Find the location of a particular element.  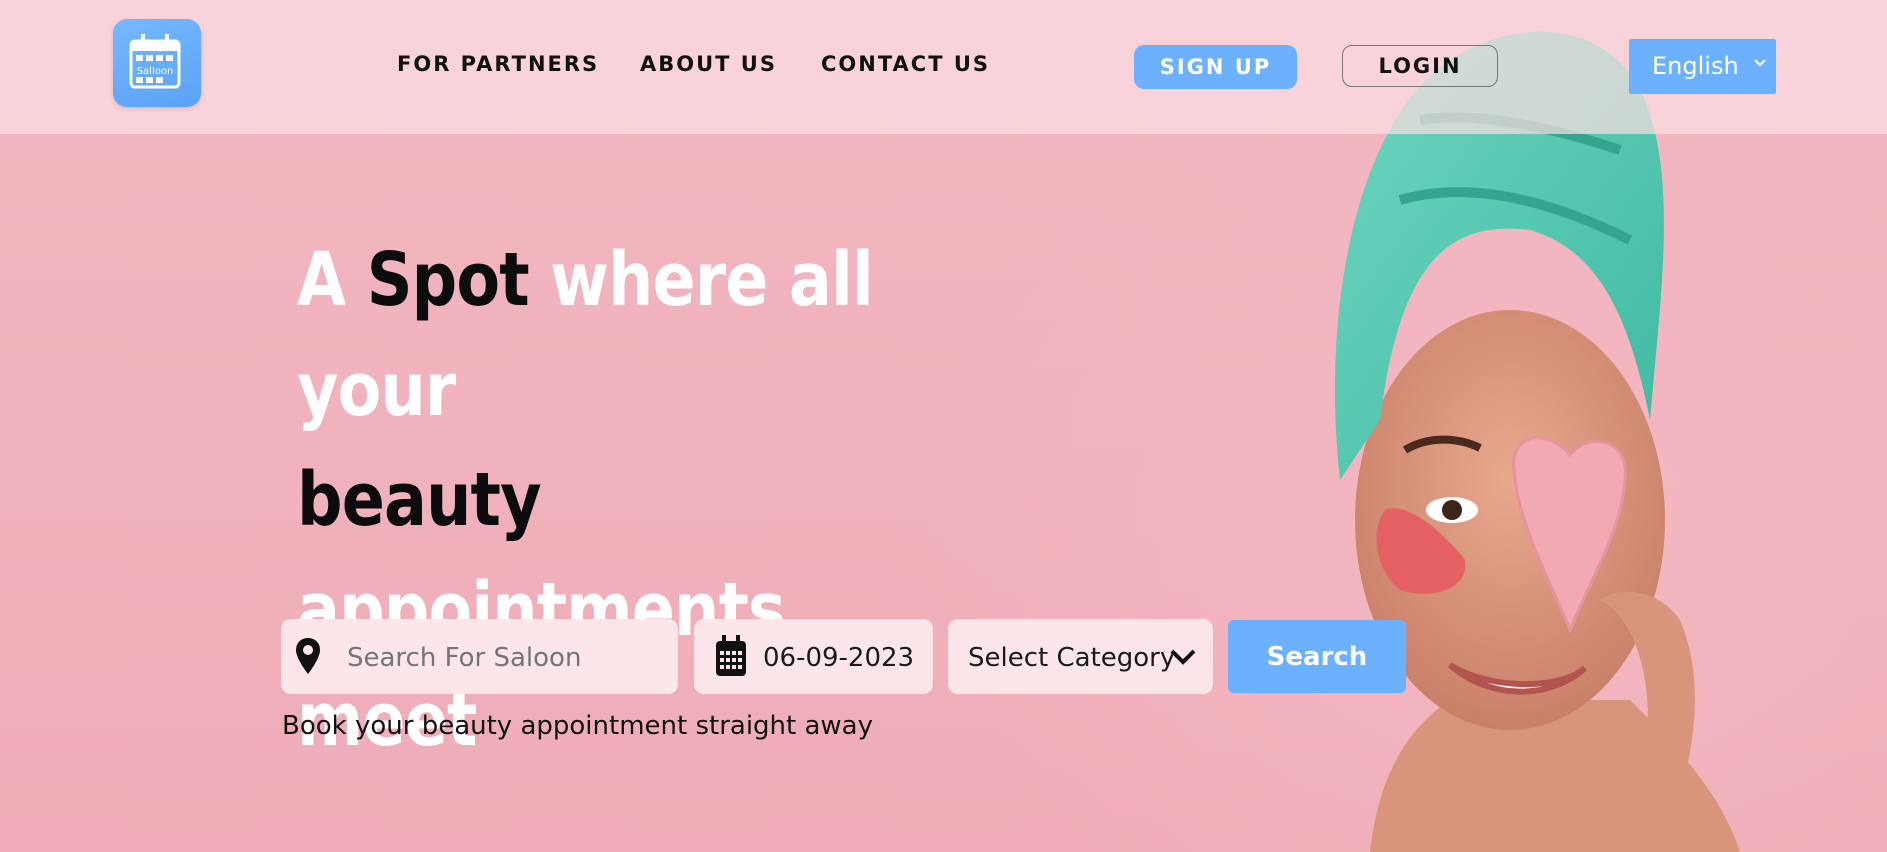

category-select: Select Category is located at coordinates (1080, 656).